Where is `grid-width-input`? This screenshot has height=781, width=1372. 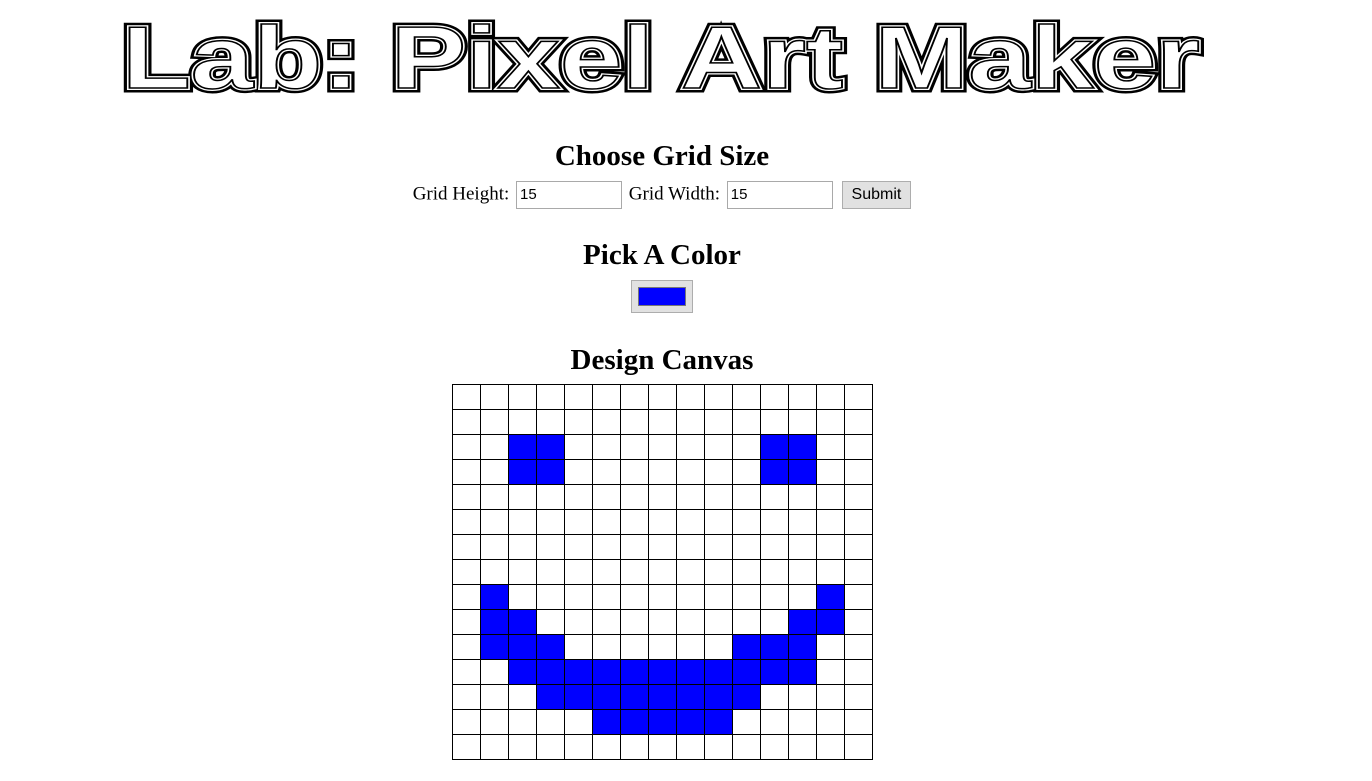 grid-width-input is located at coordinates (779, 194).